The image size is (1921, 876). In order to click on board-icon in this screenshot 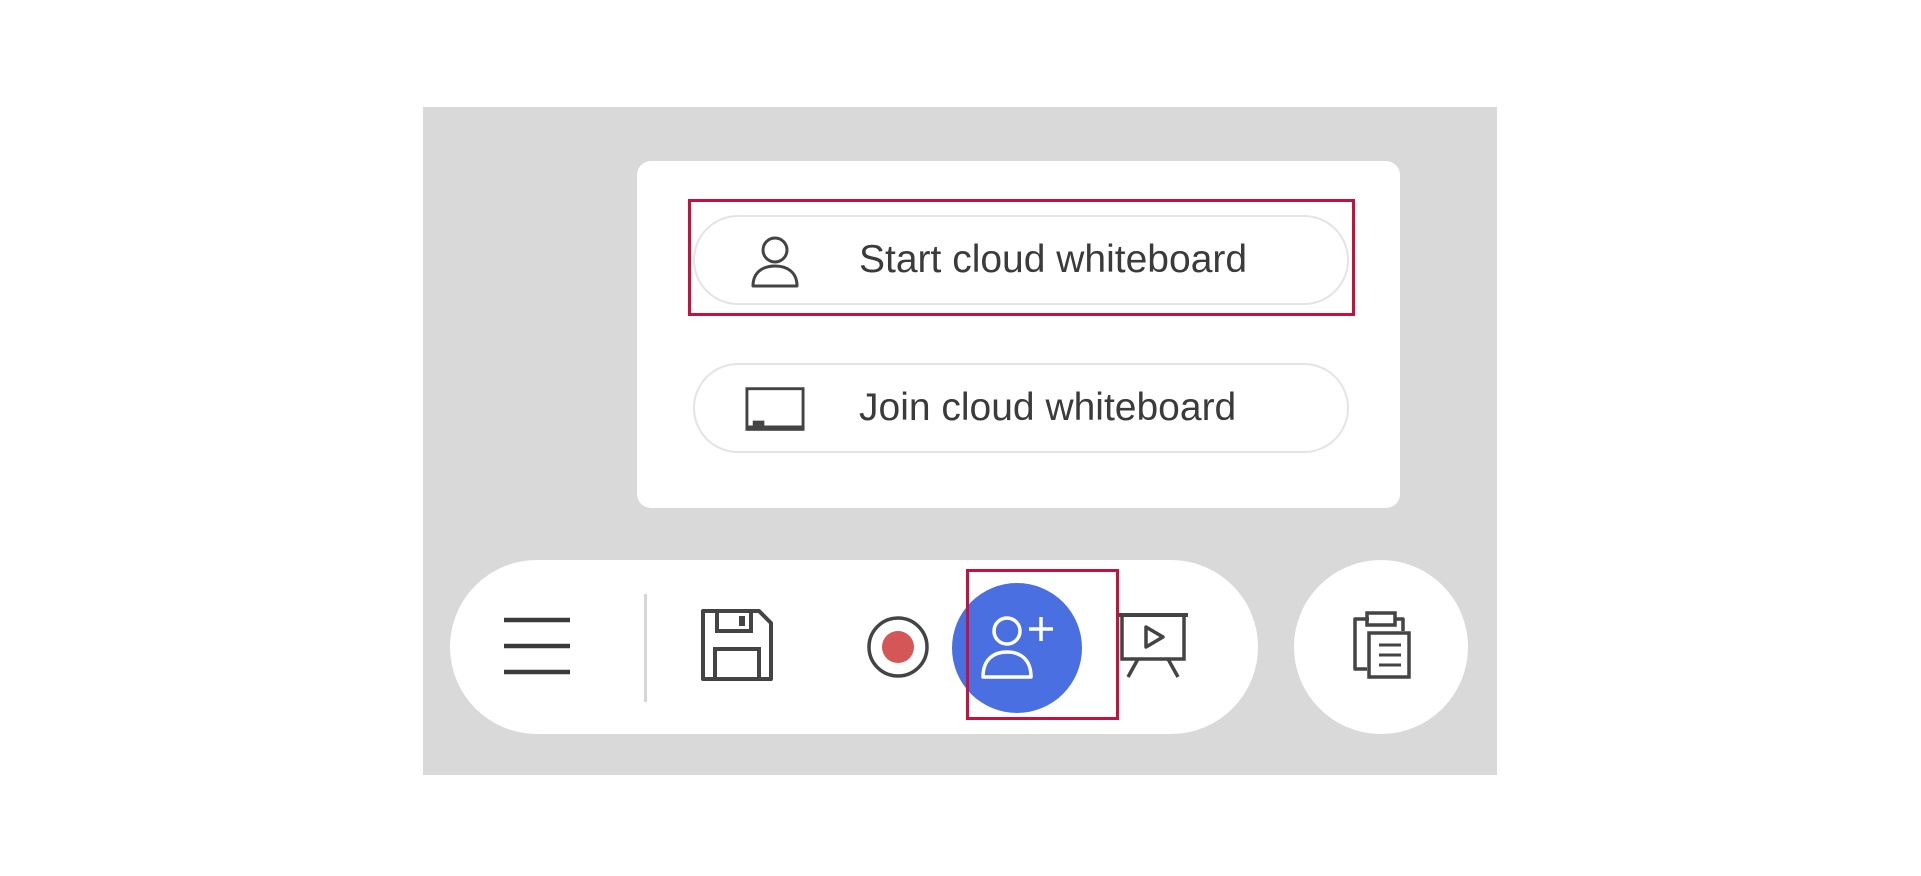, I will do `click(775, 410)`.